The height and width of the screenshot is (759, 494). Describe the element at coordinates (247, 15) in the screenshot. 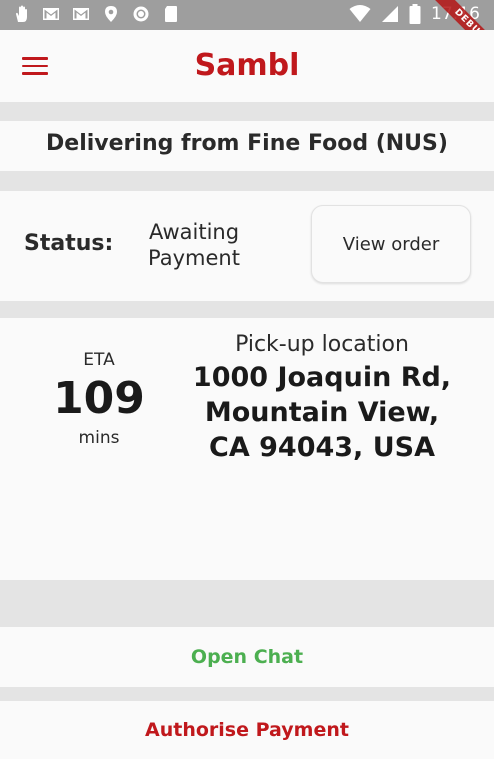

I see `status-bar: 17:16` at that location.